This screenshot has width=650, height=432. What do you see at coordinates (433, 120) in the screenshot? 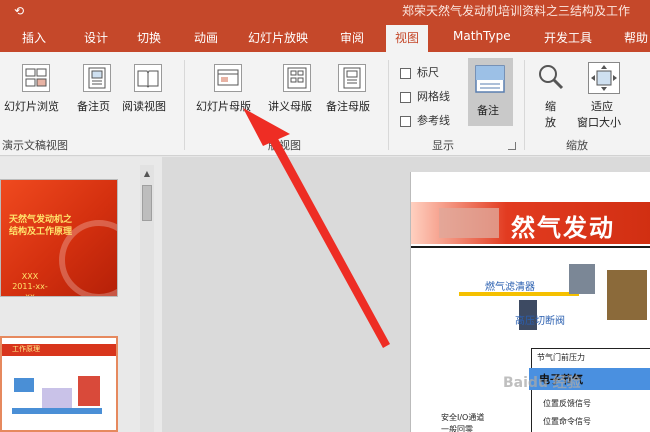
I see `guides-label: 参考线` at bounding box center [433, 120].